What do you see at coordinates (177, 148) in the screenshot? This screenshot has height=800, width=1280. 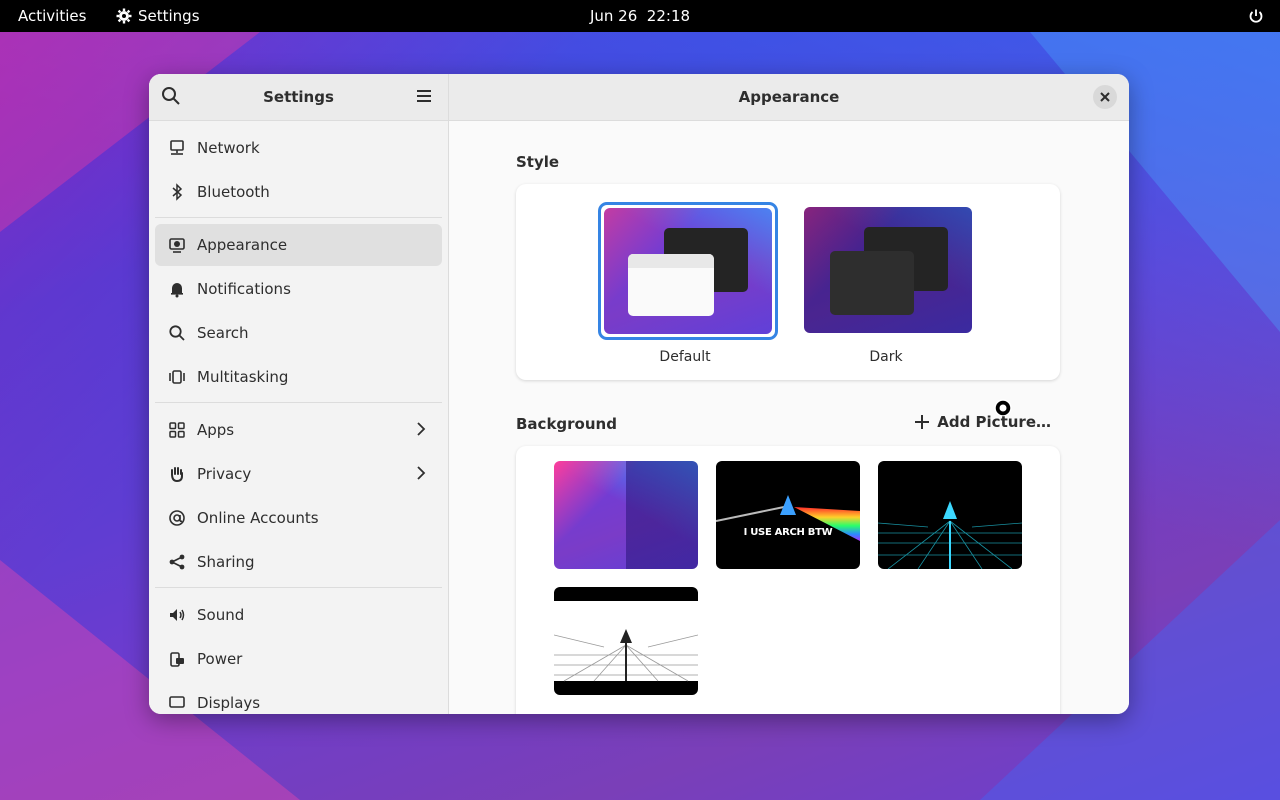 I see `network-icon` at bounding box center [177, 148].